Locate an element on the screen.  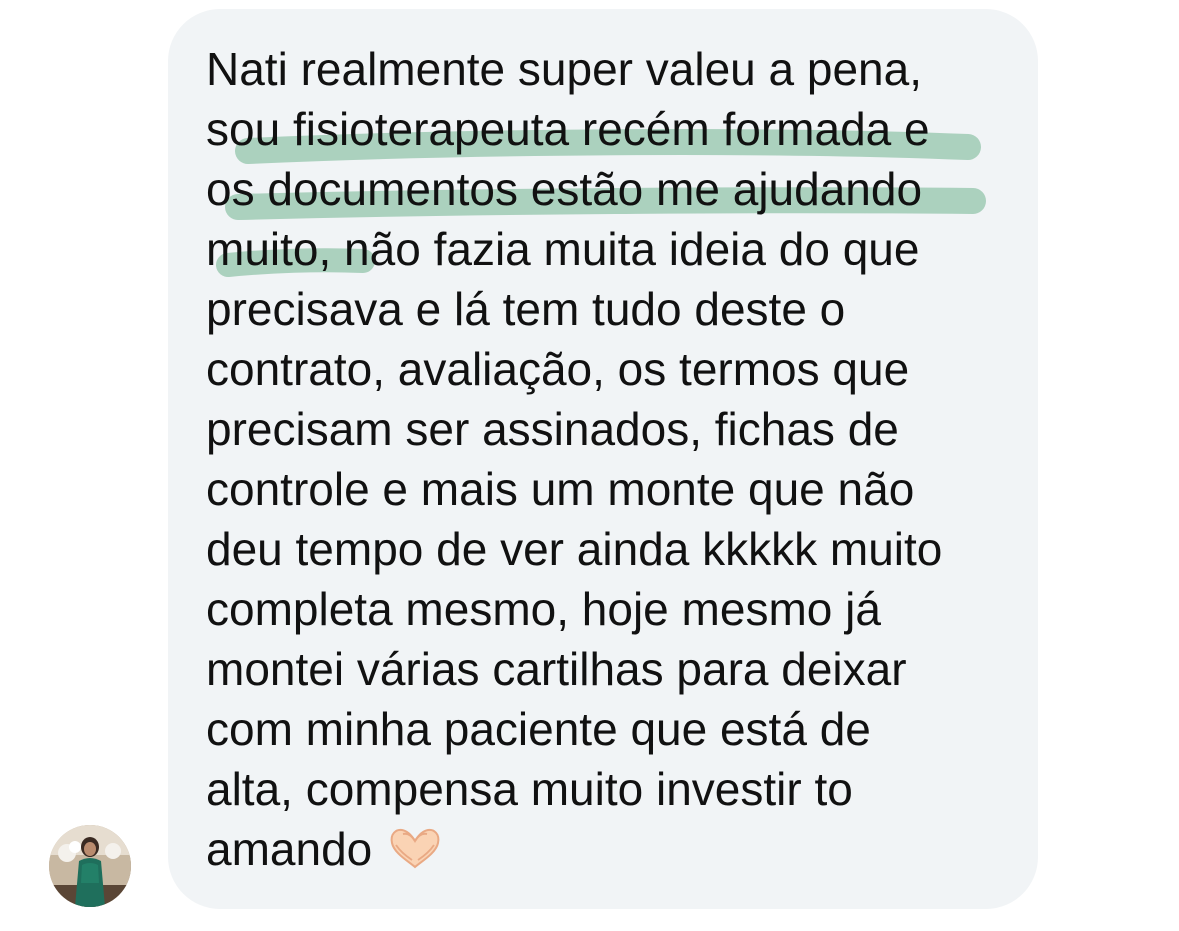
message-line: contrato, avaliação, os termos que is located at coordinates (558, 369).